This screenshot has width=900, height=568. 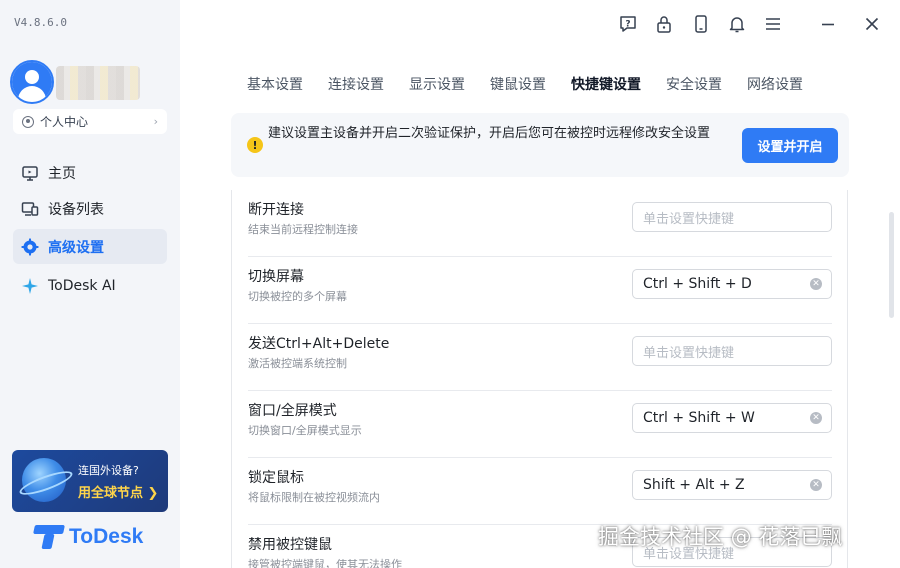 I want to click on setup-enable-button: 设置并开启, so click(x=790, y=145).